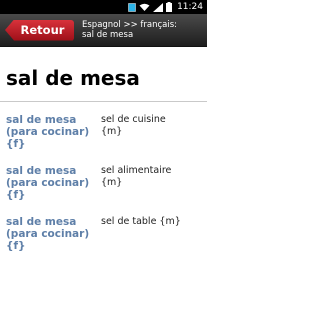 The height and width of the screenshot is (310, 320). Describe the element at coordinates (169, 7) in the screenshot. I see `battery-icon` at that location.